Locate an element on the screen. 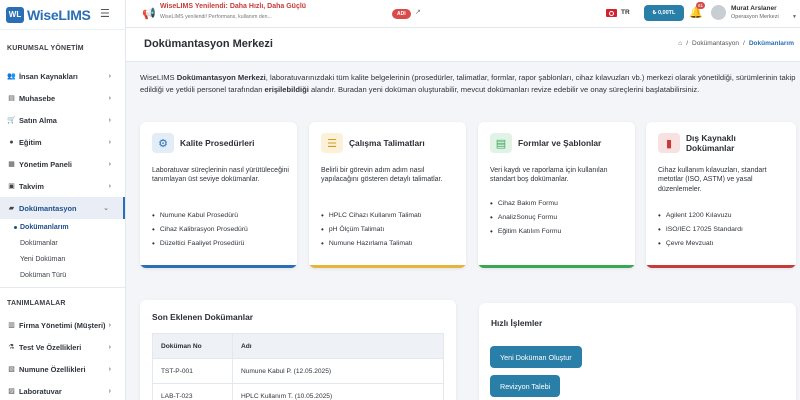 Image resolution: width=800 pixels, height=400 pixels. sidebar-item-satin-alma: 🛒 Satın Alma › is located at coordinates (62, 120).